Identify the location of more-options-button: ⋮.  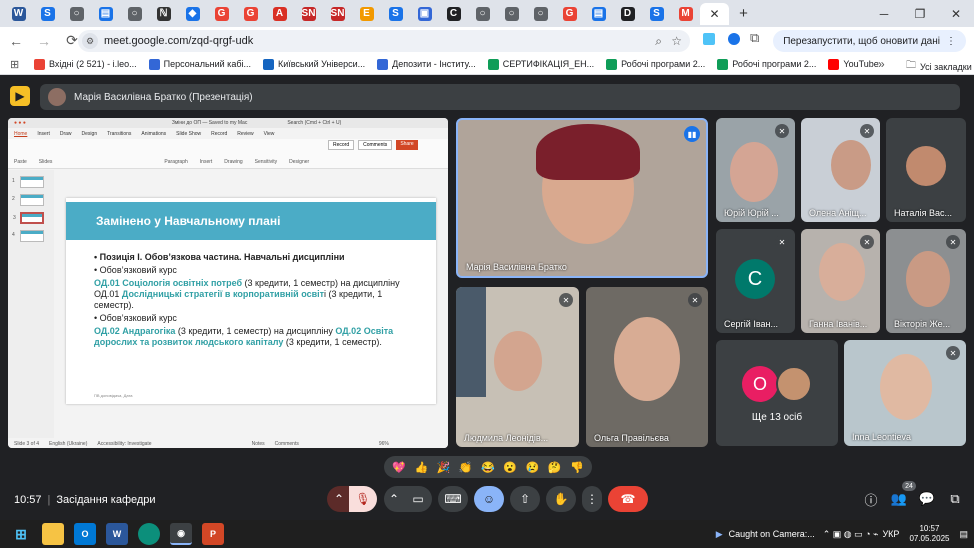
(592, 499).